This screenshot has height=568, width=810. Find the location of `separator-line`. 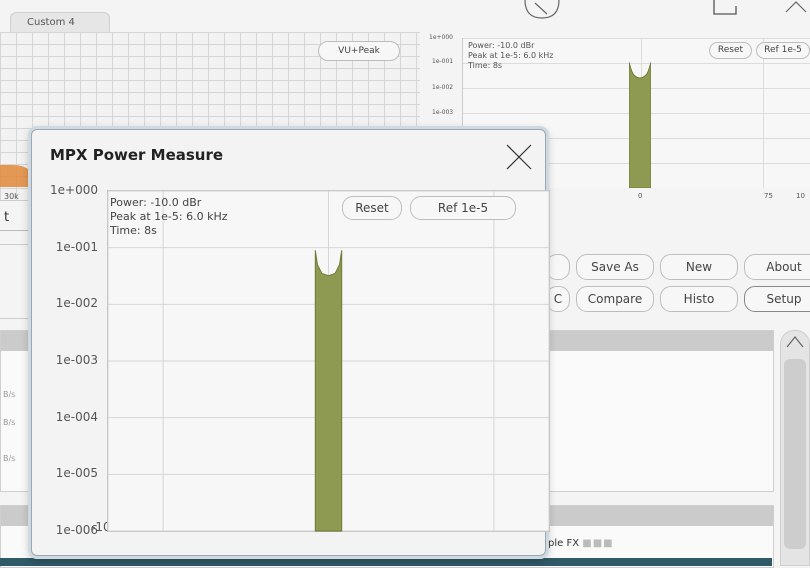

separator-line is located at coordinates (15, 230).